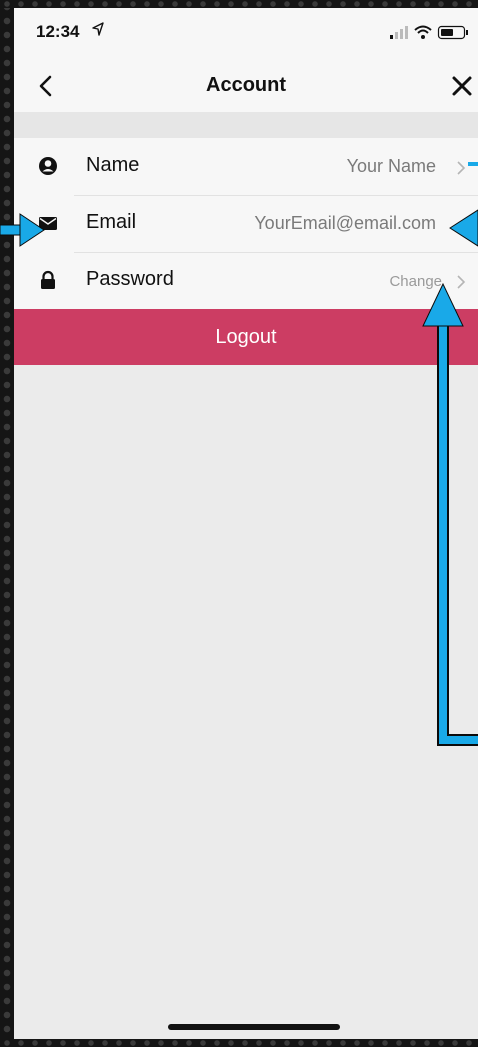 The height and width of the screenshot is (1047, 478). What do you see at coordinates (246, 166) in the screenshot?
I see `name-row: Name Your Name` at bounding box center [246, 166].